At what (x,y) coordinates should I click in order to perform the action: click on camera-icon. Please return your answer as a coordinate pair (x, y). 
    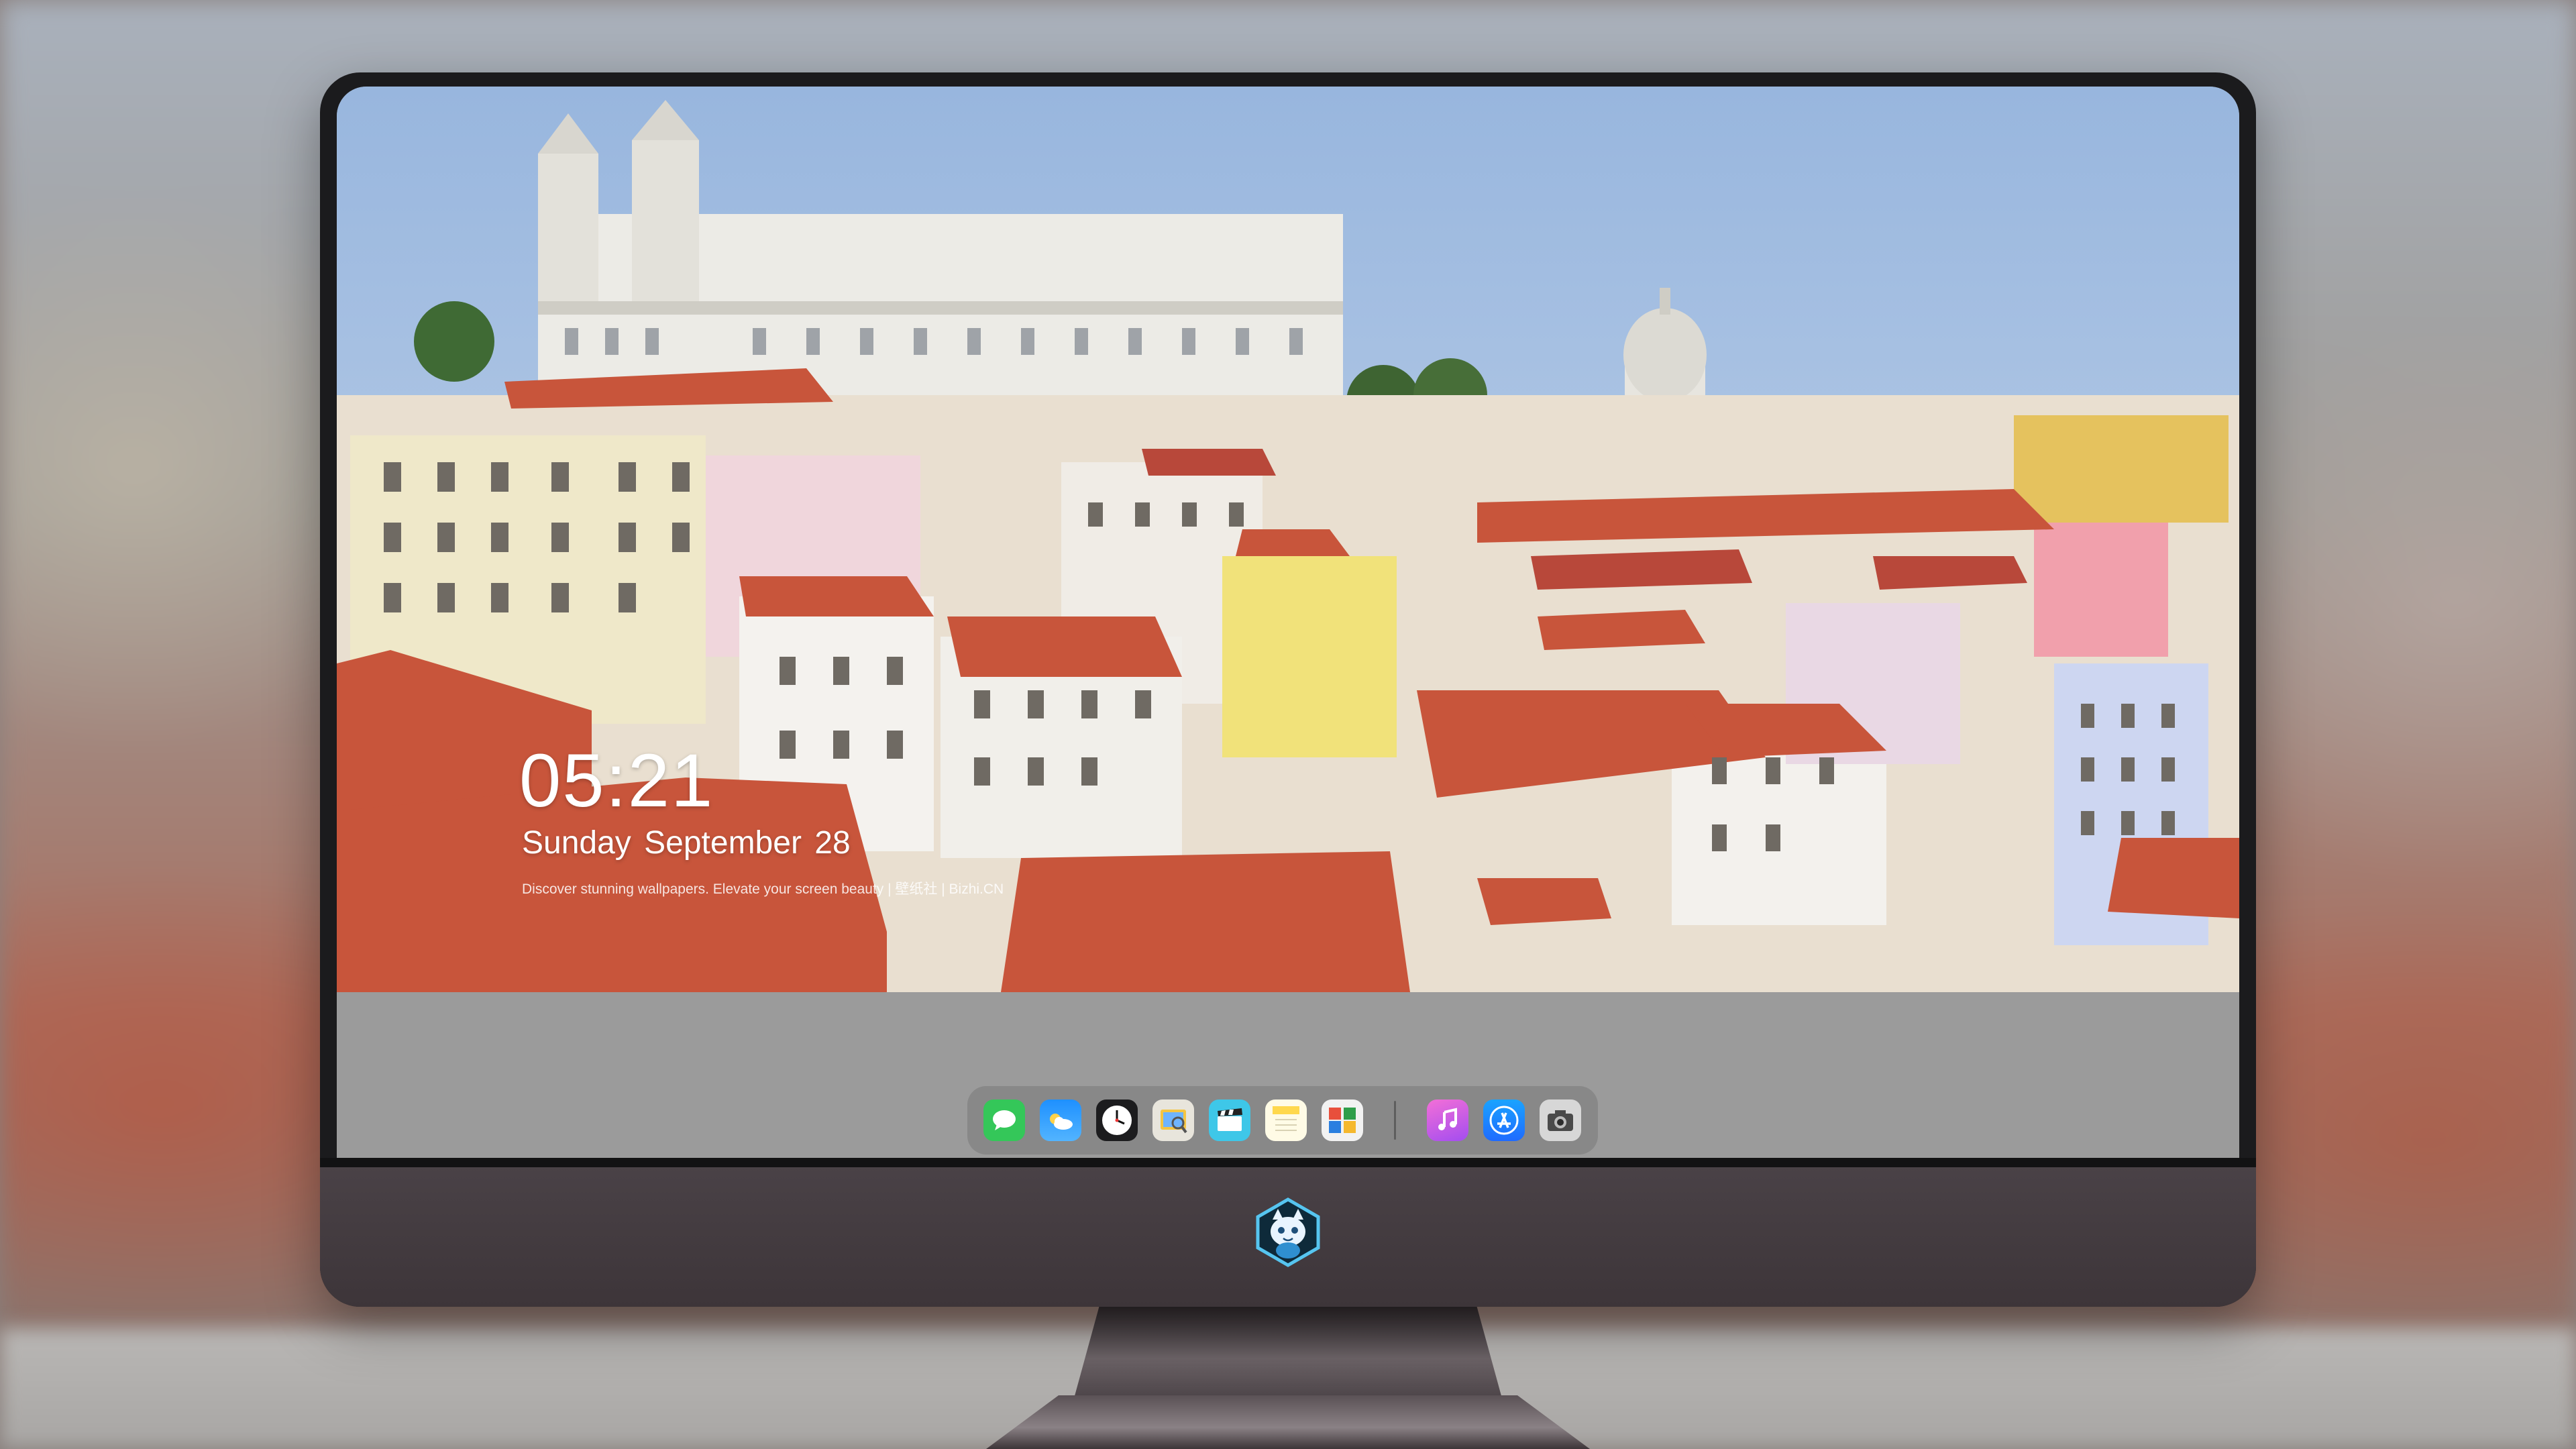
    Looking at the image, I should click on (1560, 1120).